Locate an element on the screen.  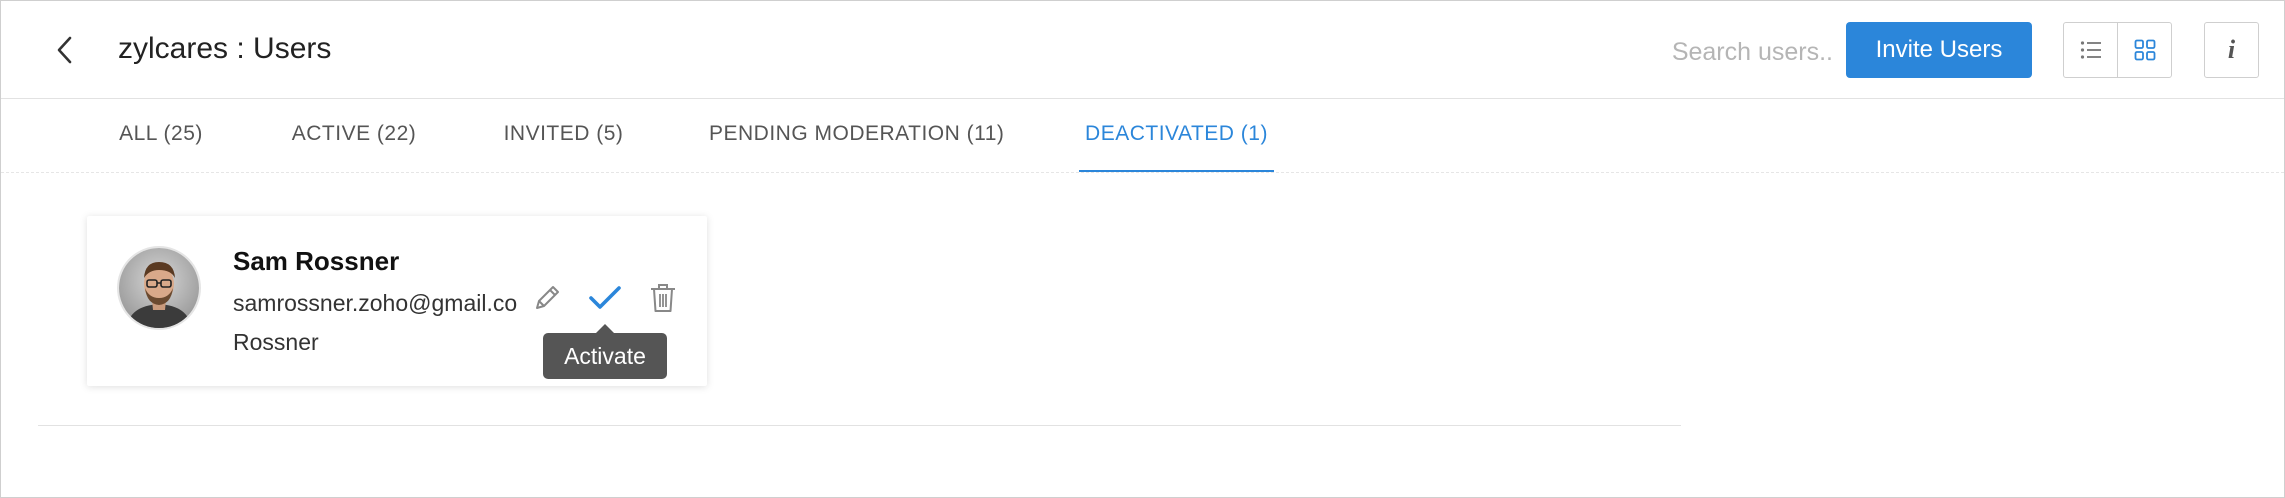
list-view-button is located at coordinates (2090, 50).